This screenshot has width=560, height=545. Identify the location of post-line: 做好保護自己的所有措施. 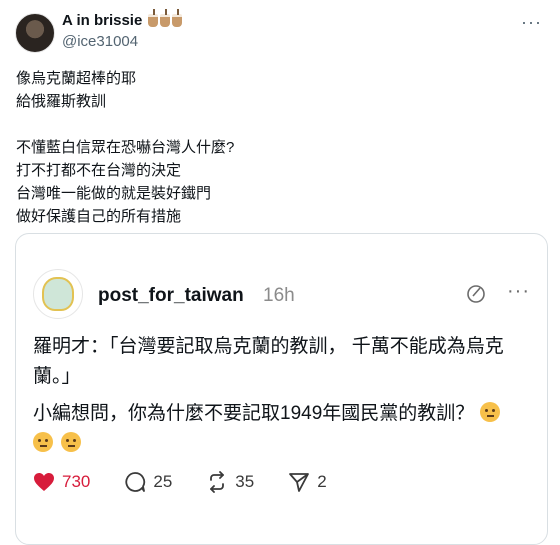
(99, 216).